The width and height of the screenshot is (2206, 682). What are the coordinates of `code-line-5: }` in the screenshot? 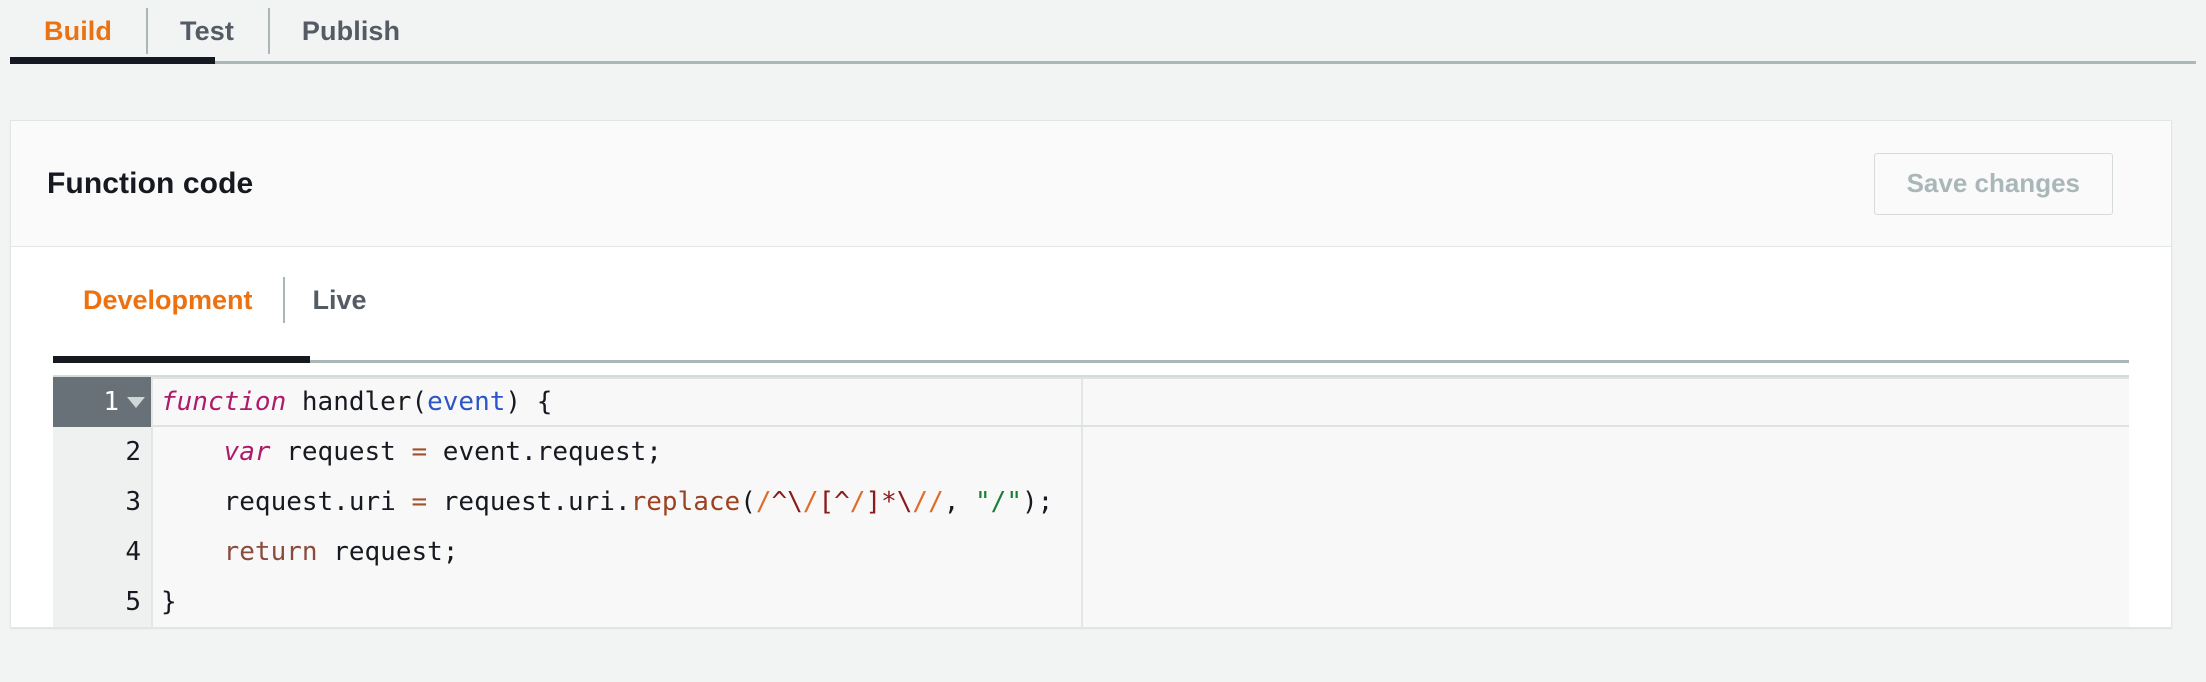 It's located at (1141, 602).